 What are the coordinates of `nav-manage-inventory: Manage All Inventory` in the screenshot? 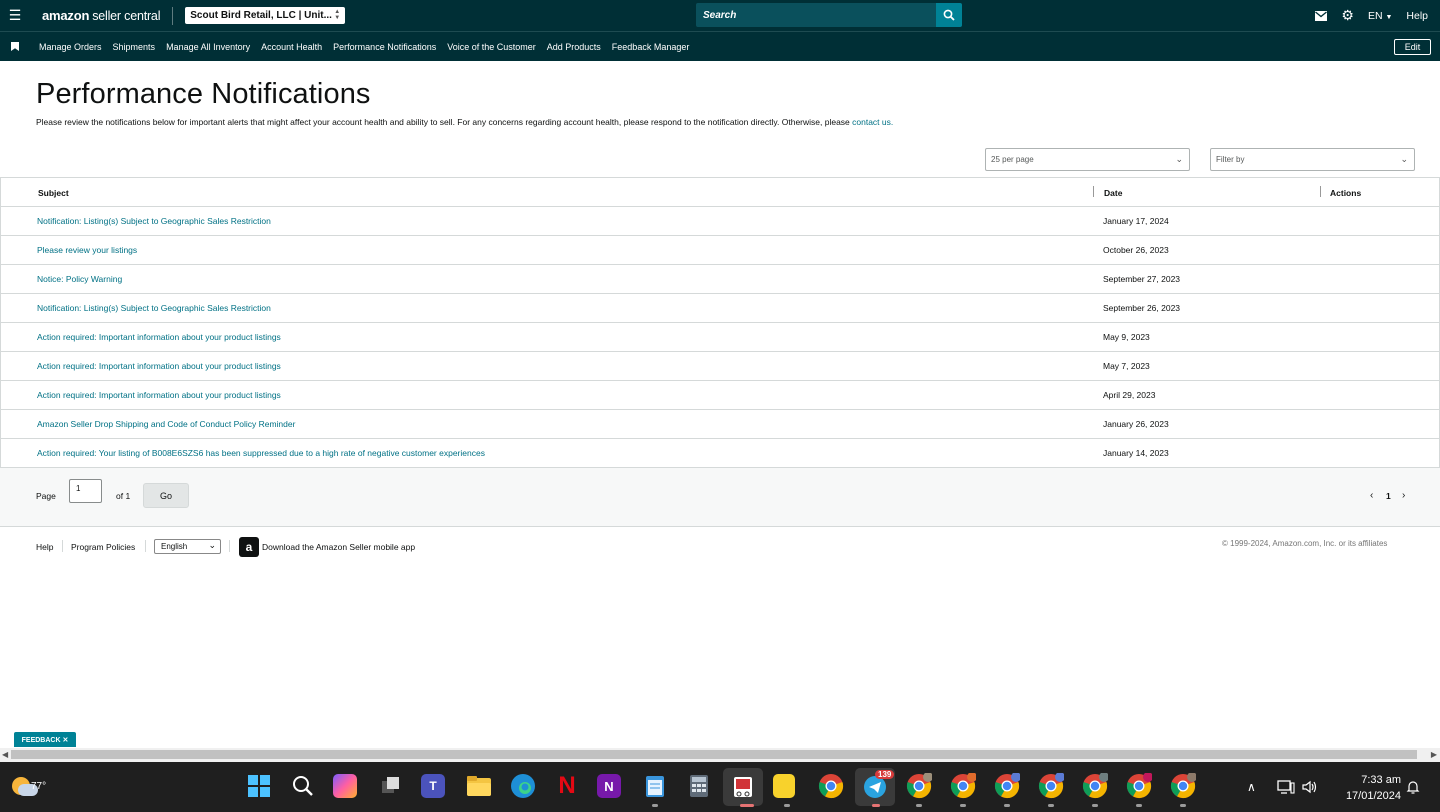 It's located at (208, 47).